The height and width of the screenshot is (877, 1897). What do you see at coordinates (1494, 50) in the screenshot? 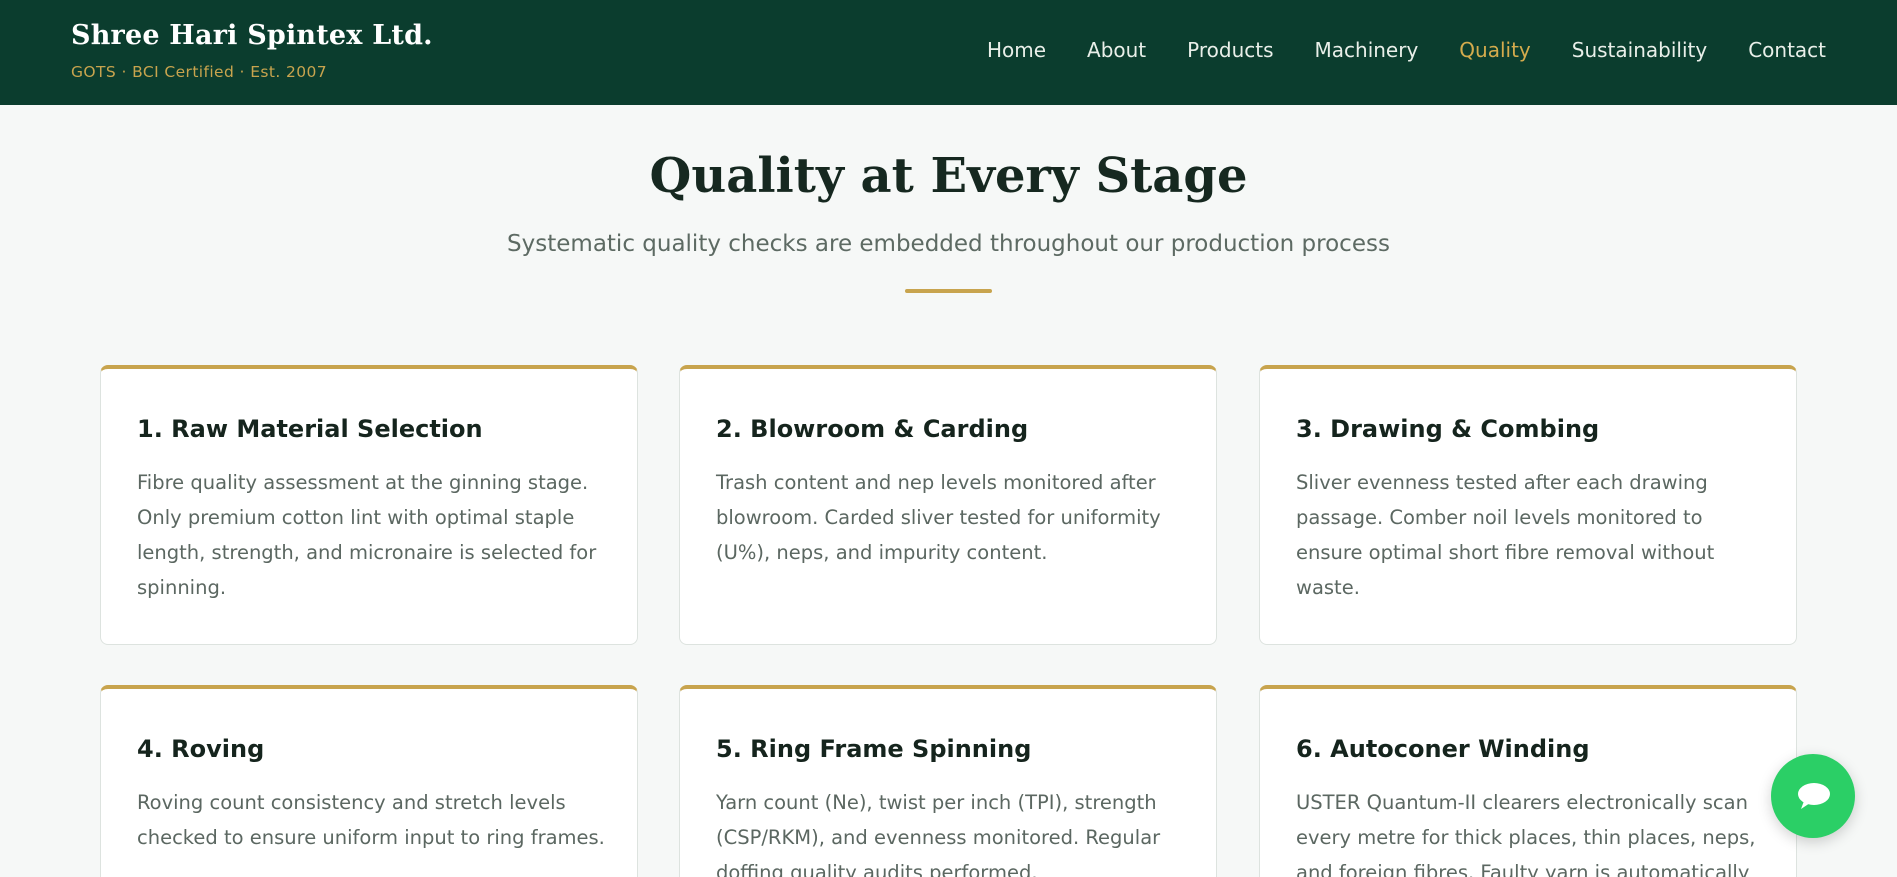
I see `nav-quality: Quality` at bounding box center [1494, 50].